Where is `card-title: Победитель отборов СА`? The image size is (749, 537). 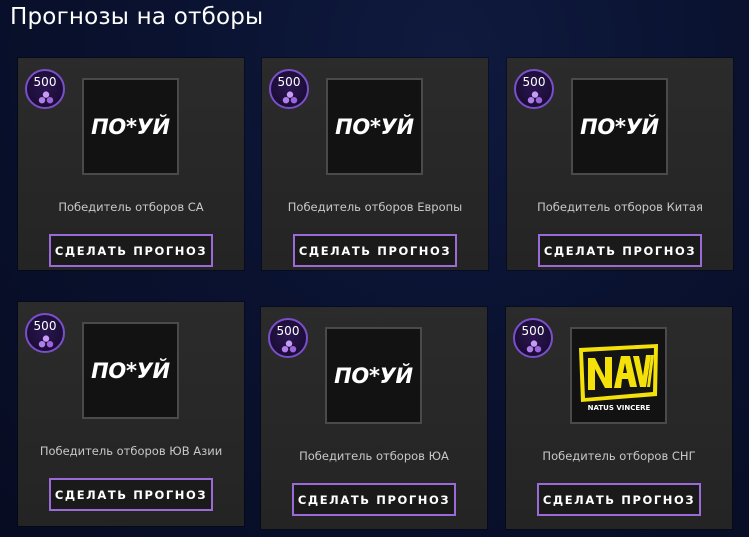
card-title: Победитель отборов СА is located at coordinates (131, 207).